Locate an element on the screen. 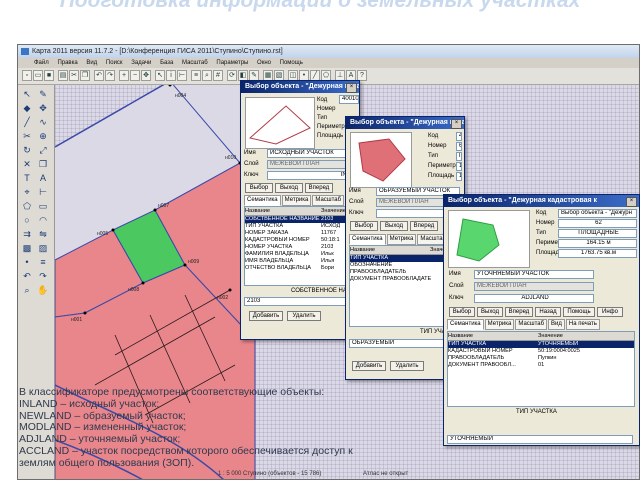 Image resolution: width=640 pixels, height=480 pixels. number-field: 62 is located at coordinates (597, 223).